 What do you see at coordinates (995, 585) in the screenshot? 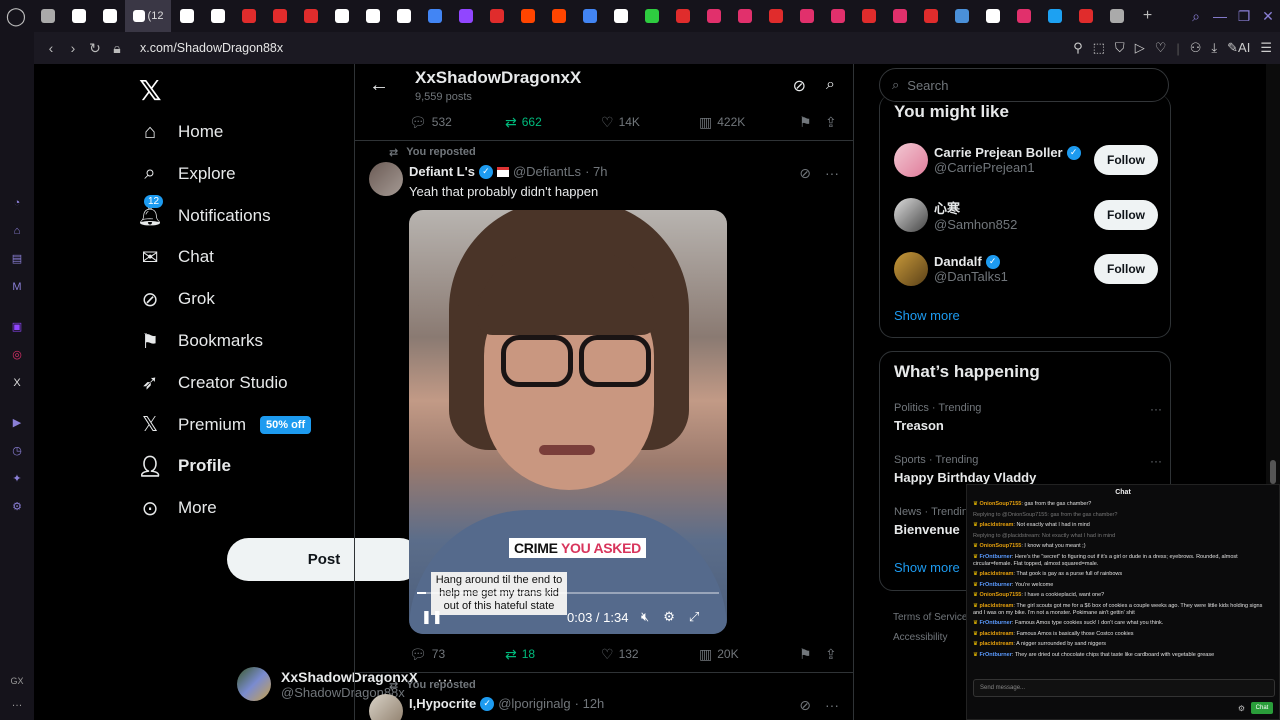
I see `chat-username: FrOntburner` at bounding box center [995, 585].